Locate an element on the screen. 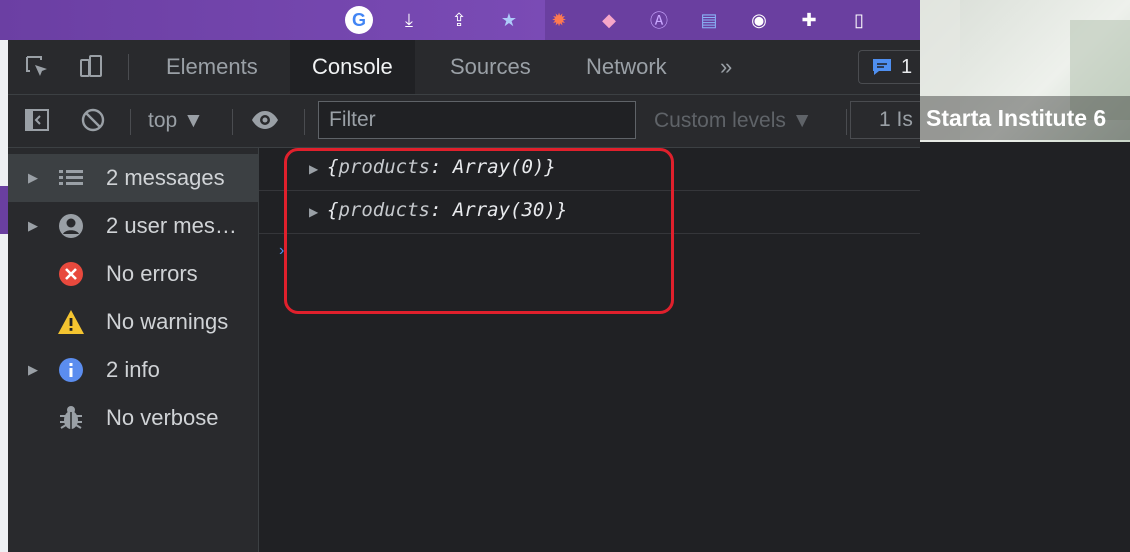 The width and height of the screenshot is (1130, 552). context-selector: top ▼ is located at coordinates (176, 121).